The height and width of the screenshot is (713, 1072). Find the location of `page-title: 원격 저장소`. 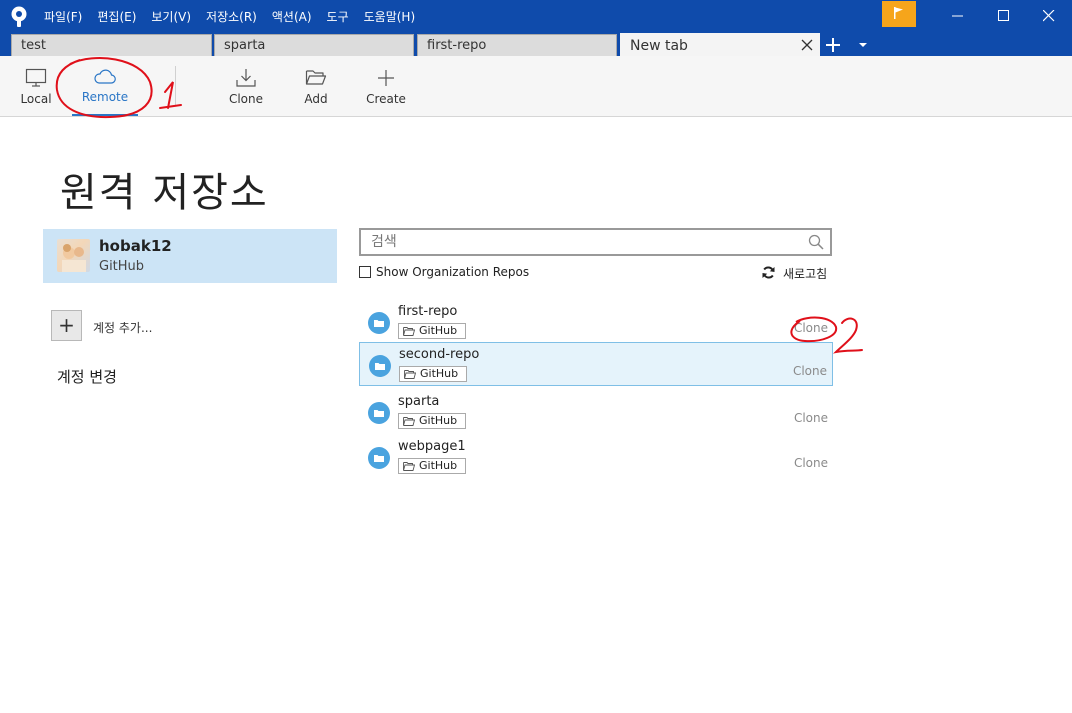

page-title: 원격 저장소 is located at coordinates (164, 193).